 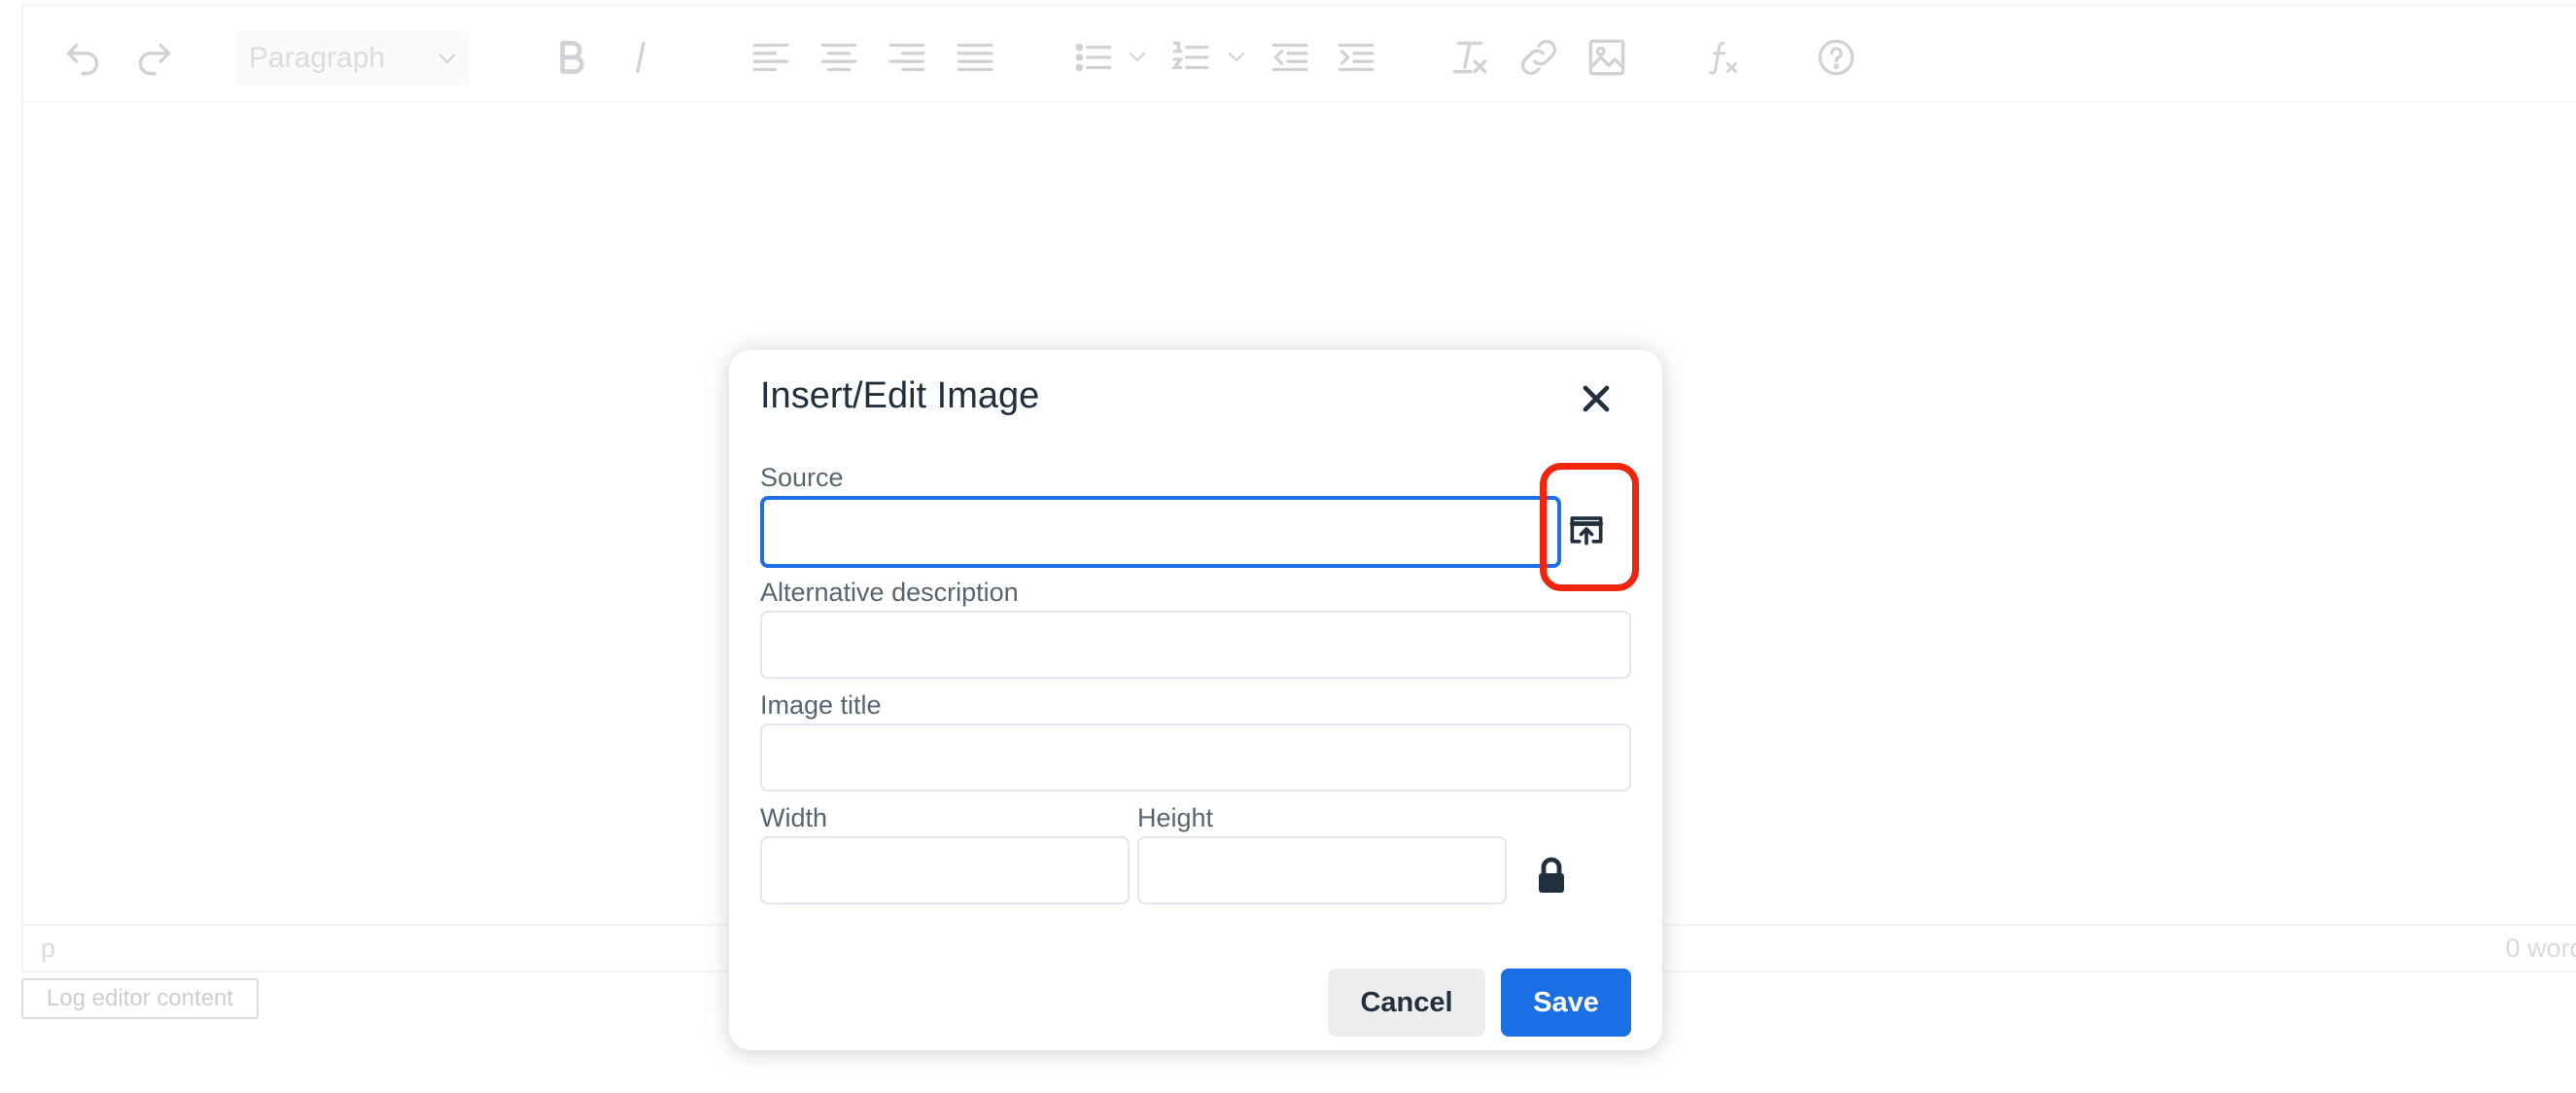 What do you see at coordinates (794, 818) in the screenshot?
I see `width-label: Width` at bounding box center [794, 818].